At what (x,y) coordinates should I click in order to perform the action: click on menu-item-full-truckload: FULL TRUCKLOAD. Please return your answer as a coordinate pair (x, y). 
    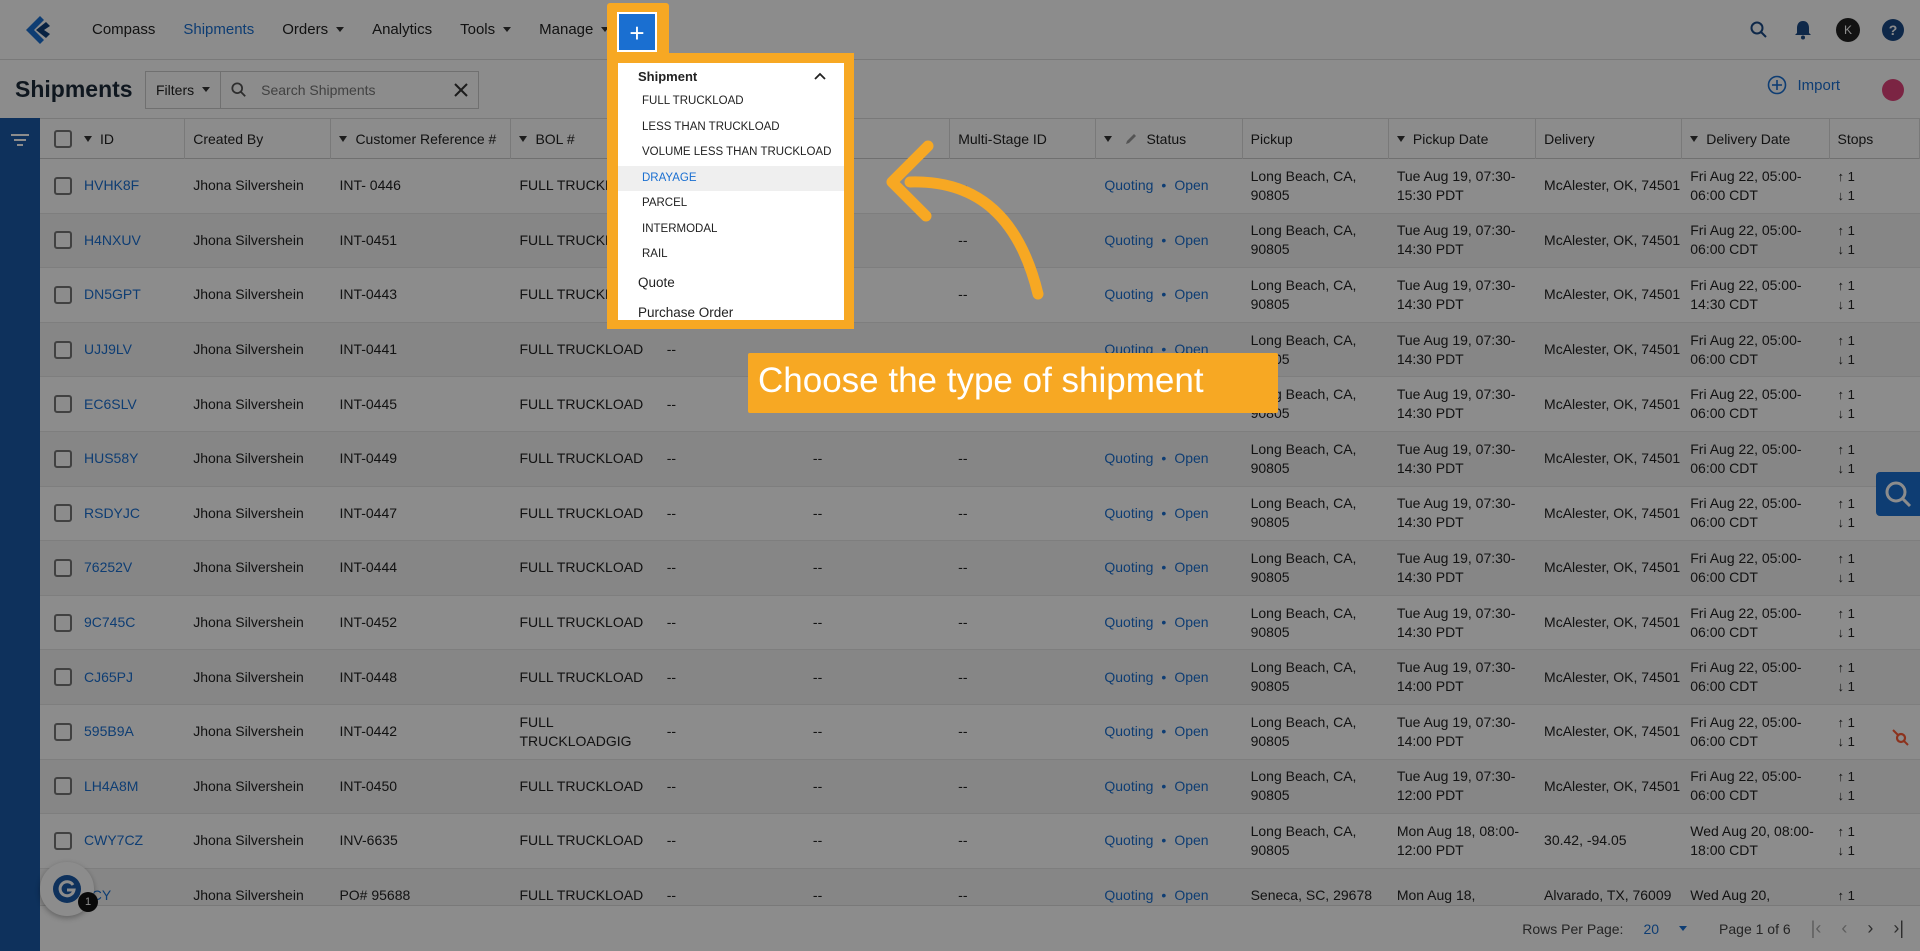
    Looking at the image, I should click on (731, 102).